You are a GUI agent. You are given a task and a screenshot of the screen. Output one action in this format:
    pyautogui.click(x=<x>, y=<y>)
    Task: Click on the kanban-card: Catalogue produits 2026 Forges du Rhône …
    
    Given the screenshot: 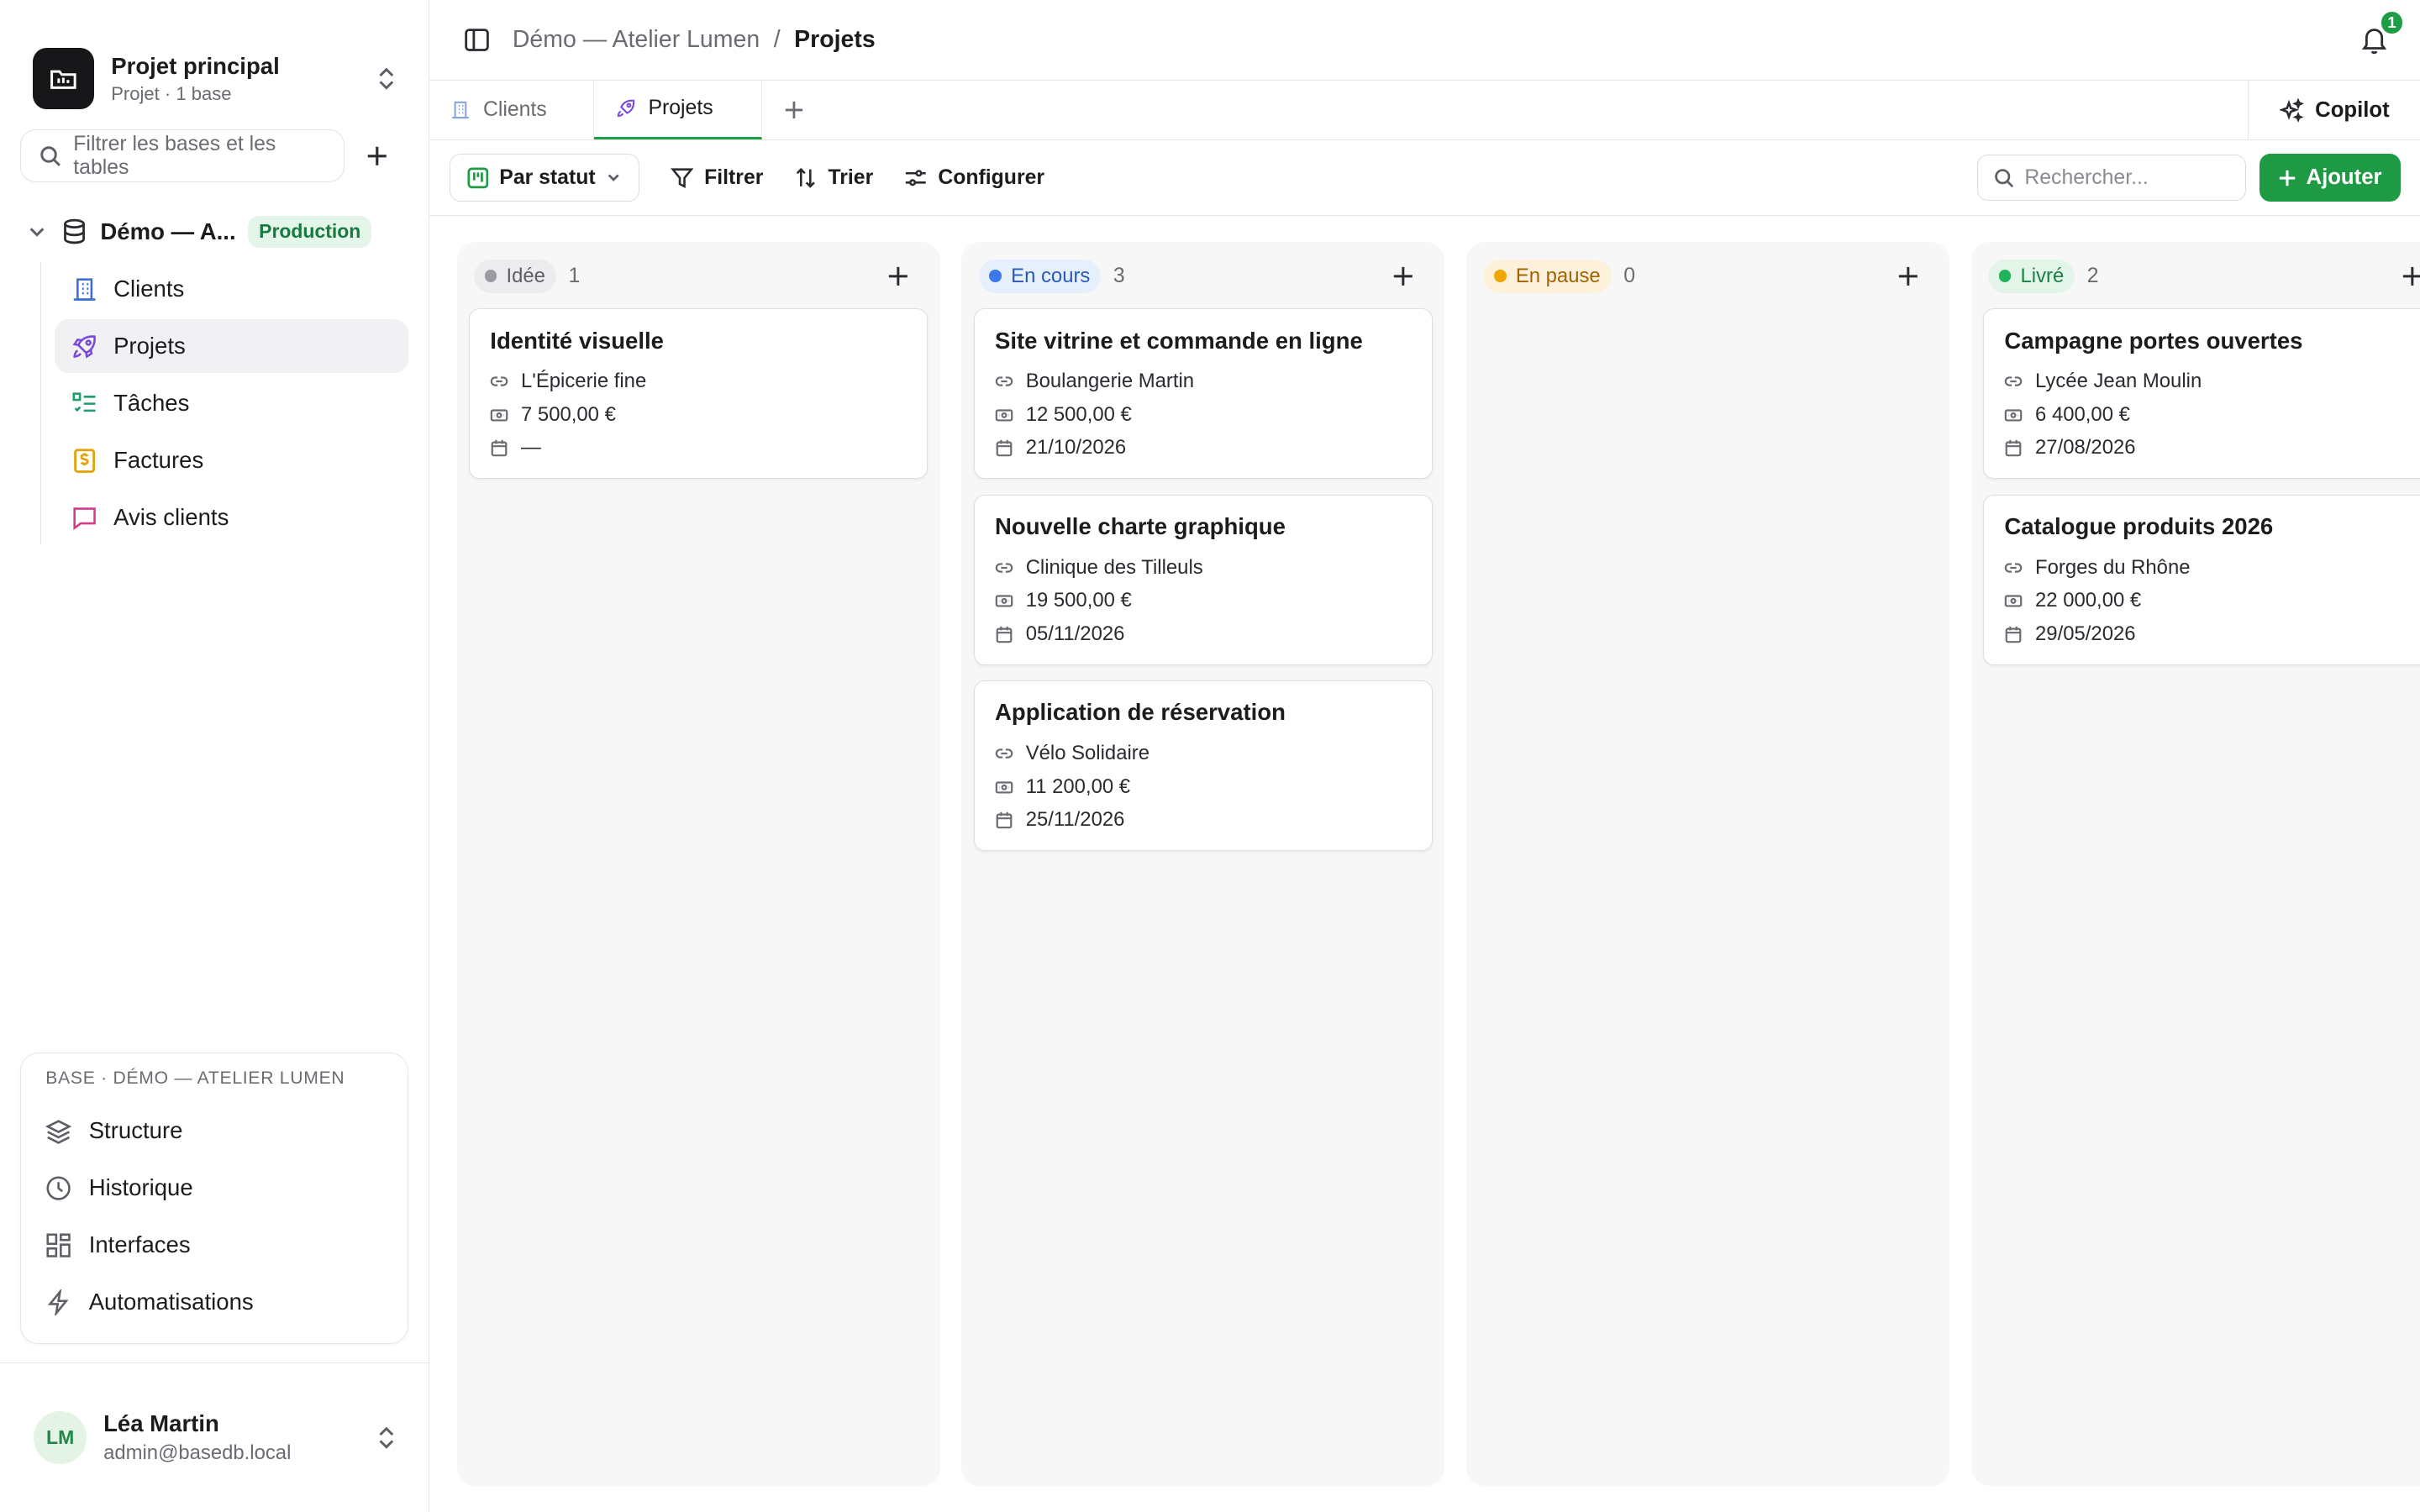 What is the action you would take?
    pyautogui.click(x=2202, y=579)
    